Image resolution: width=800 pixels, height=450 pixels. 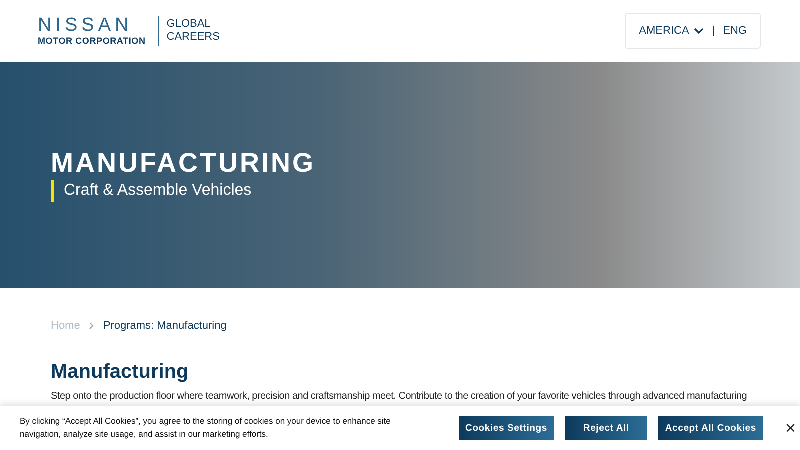 What do you see at coordinates (120, 372) in the screenshot?
I see `section-heading: Manufacturing` at bounding box center [120, 372].